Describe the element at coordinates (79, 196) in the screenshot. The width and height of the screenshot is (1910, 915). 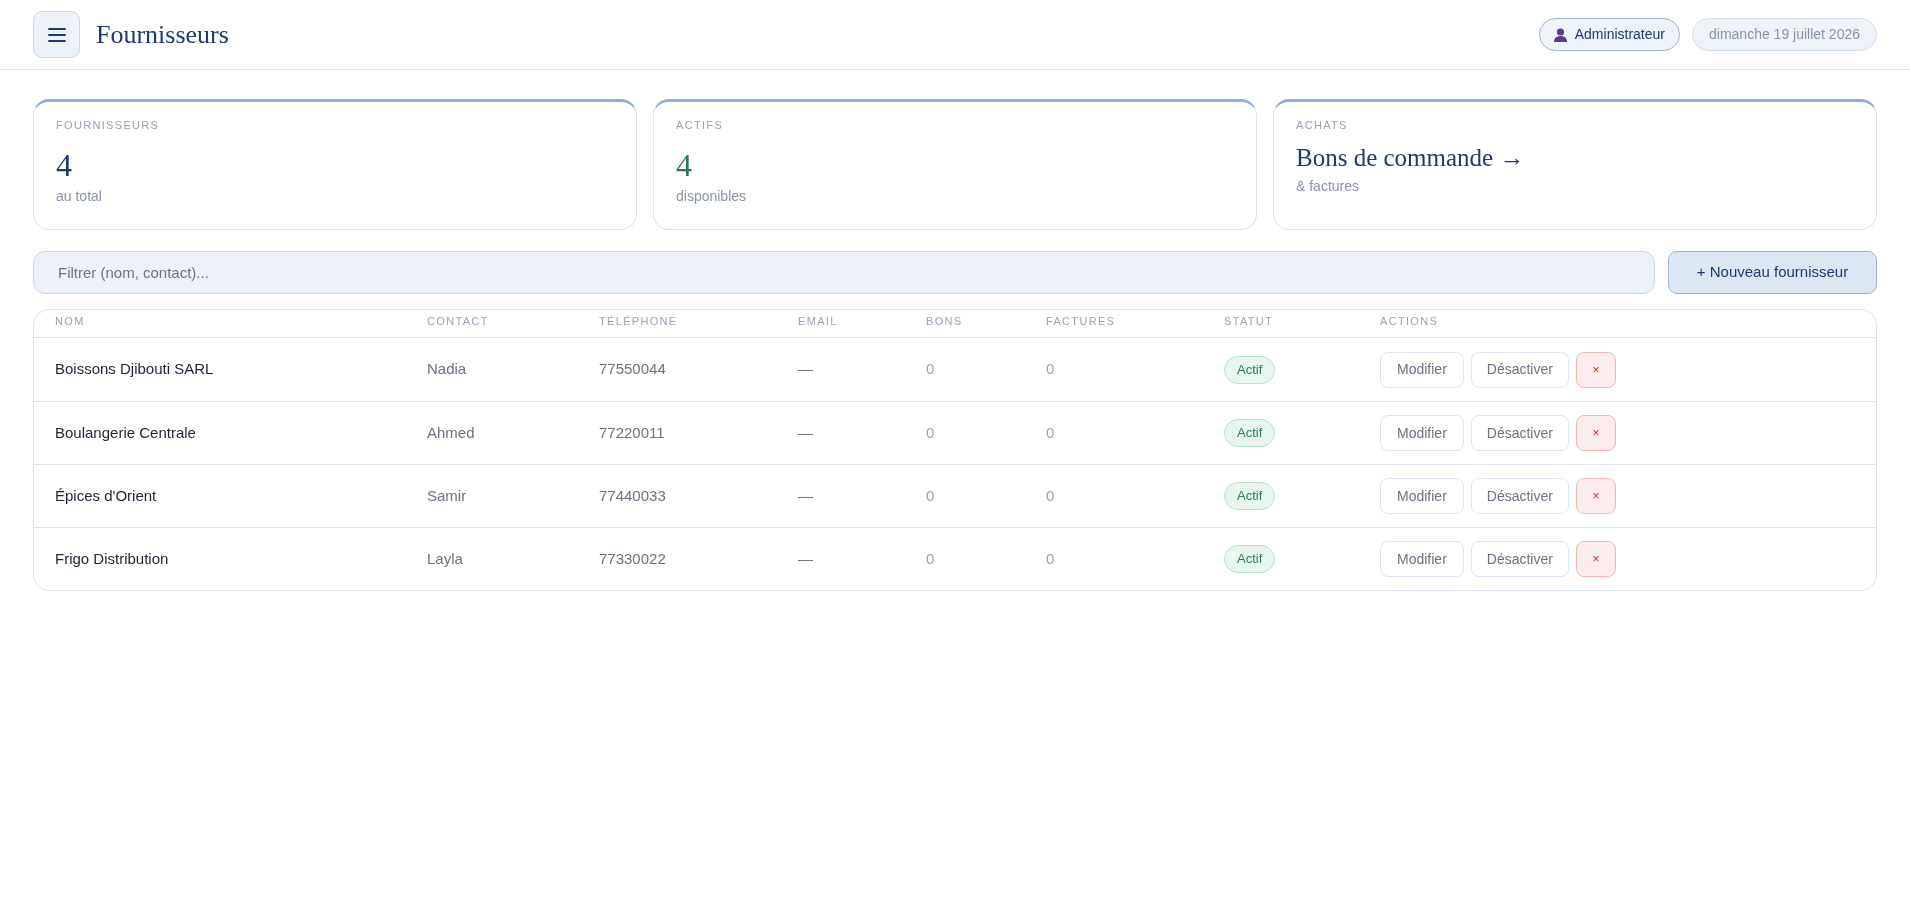
I see `stat-caption: au total` at that location.